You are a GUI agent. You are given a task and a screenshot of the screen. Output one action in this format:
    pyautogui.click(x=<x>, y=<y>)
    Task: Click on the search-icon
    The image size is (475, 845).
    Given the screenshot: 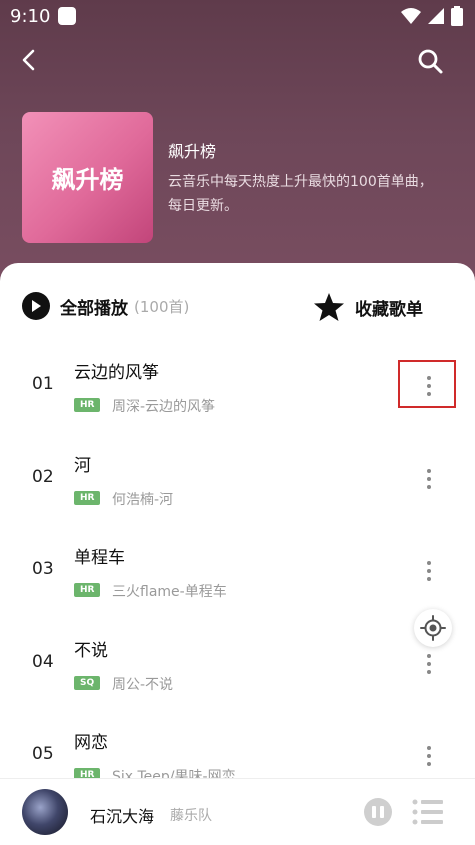 What is the action you would take?
    pyautogui.click(x=430, y=61)
    